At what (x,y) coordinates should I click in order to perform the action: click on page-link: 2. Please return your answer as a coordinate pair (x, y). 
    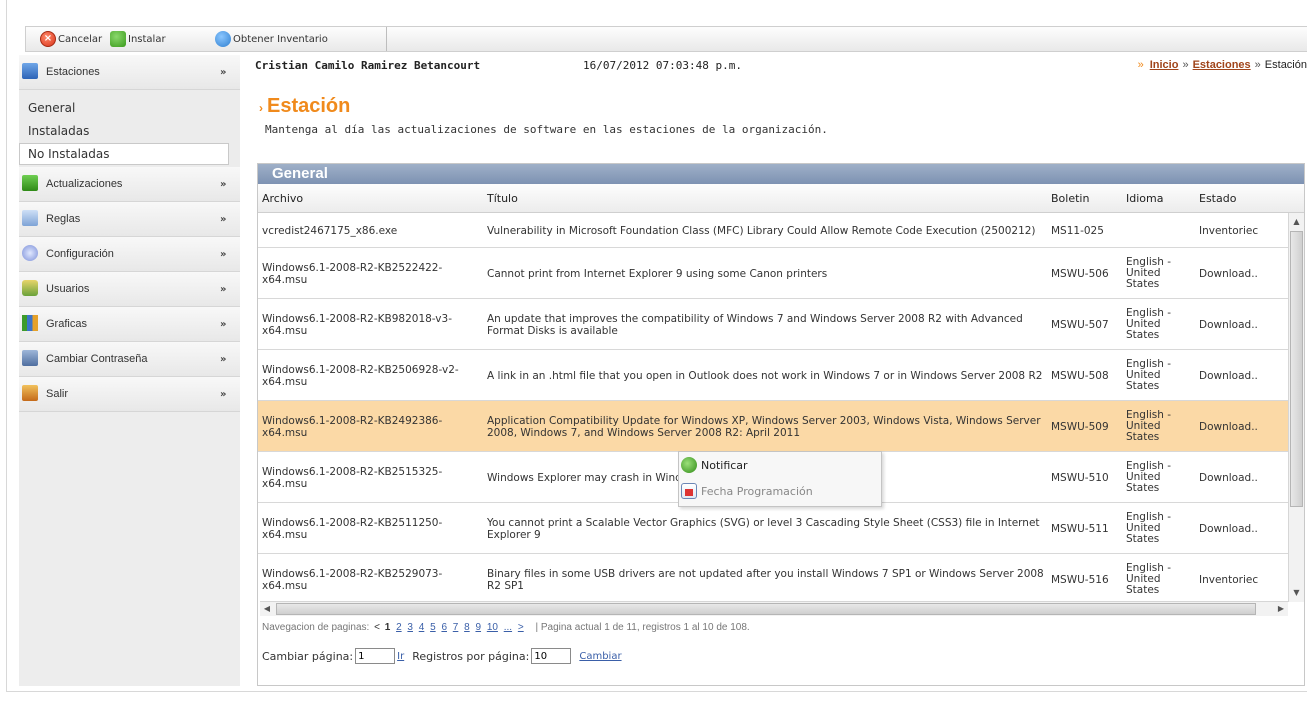
    Looking at the image, I should click on (399, 627).